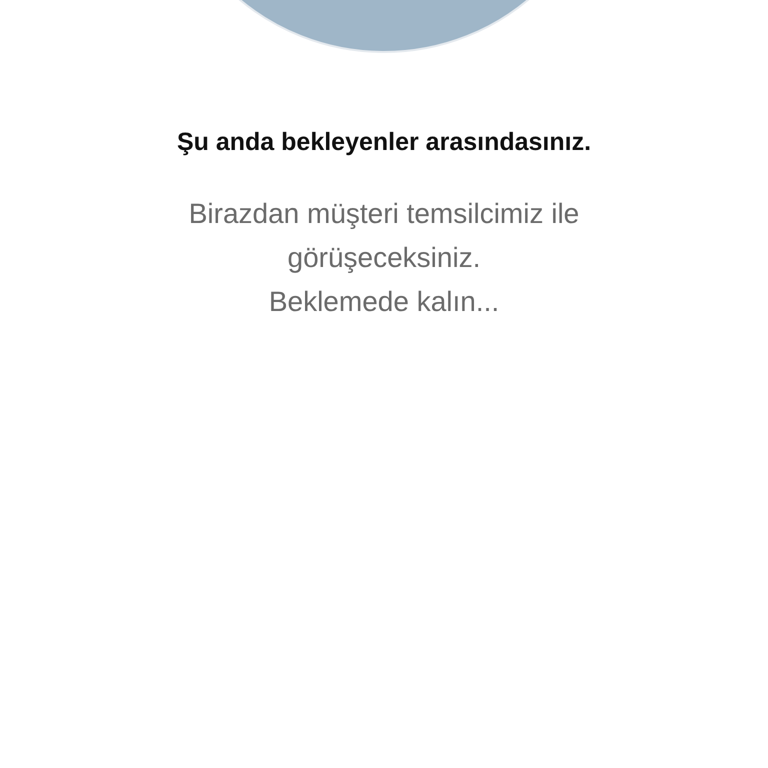 Image resolution: width=768 pixels, height=768 pixels. What do you see at coordinates (384, 236) in the screenshot?
I see `waiting-message: Birazdan müşteri temsilcimiz ile görüşeceksiniz.` at bounding box center [384, 236].